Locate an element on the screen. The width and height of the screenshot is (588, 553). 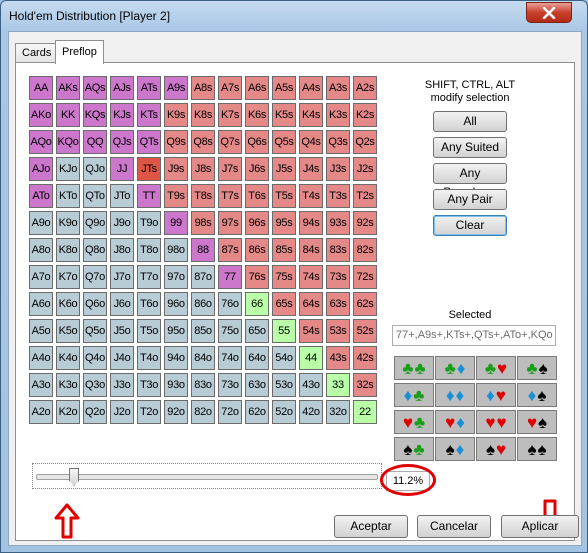
selected-range-field: 77+,A9s+,KTs+,QTs+,ATo+,KQo is located at coordinates (474, 335).